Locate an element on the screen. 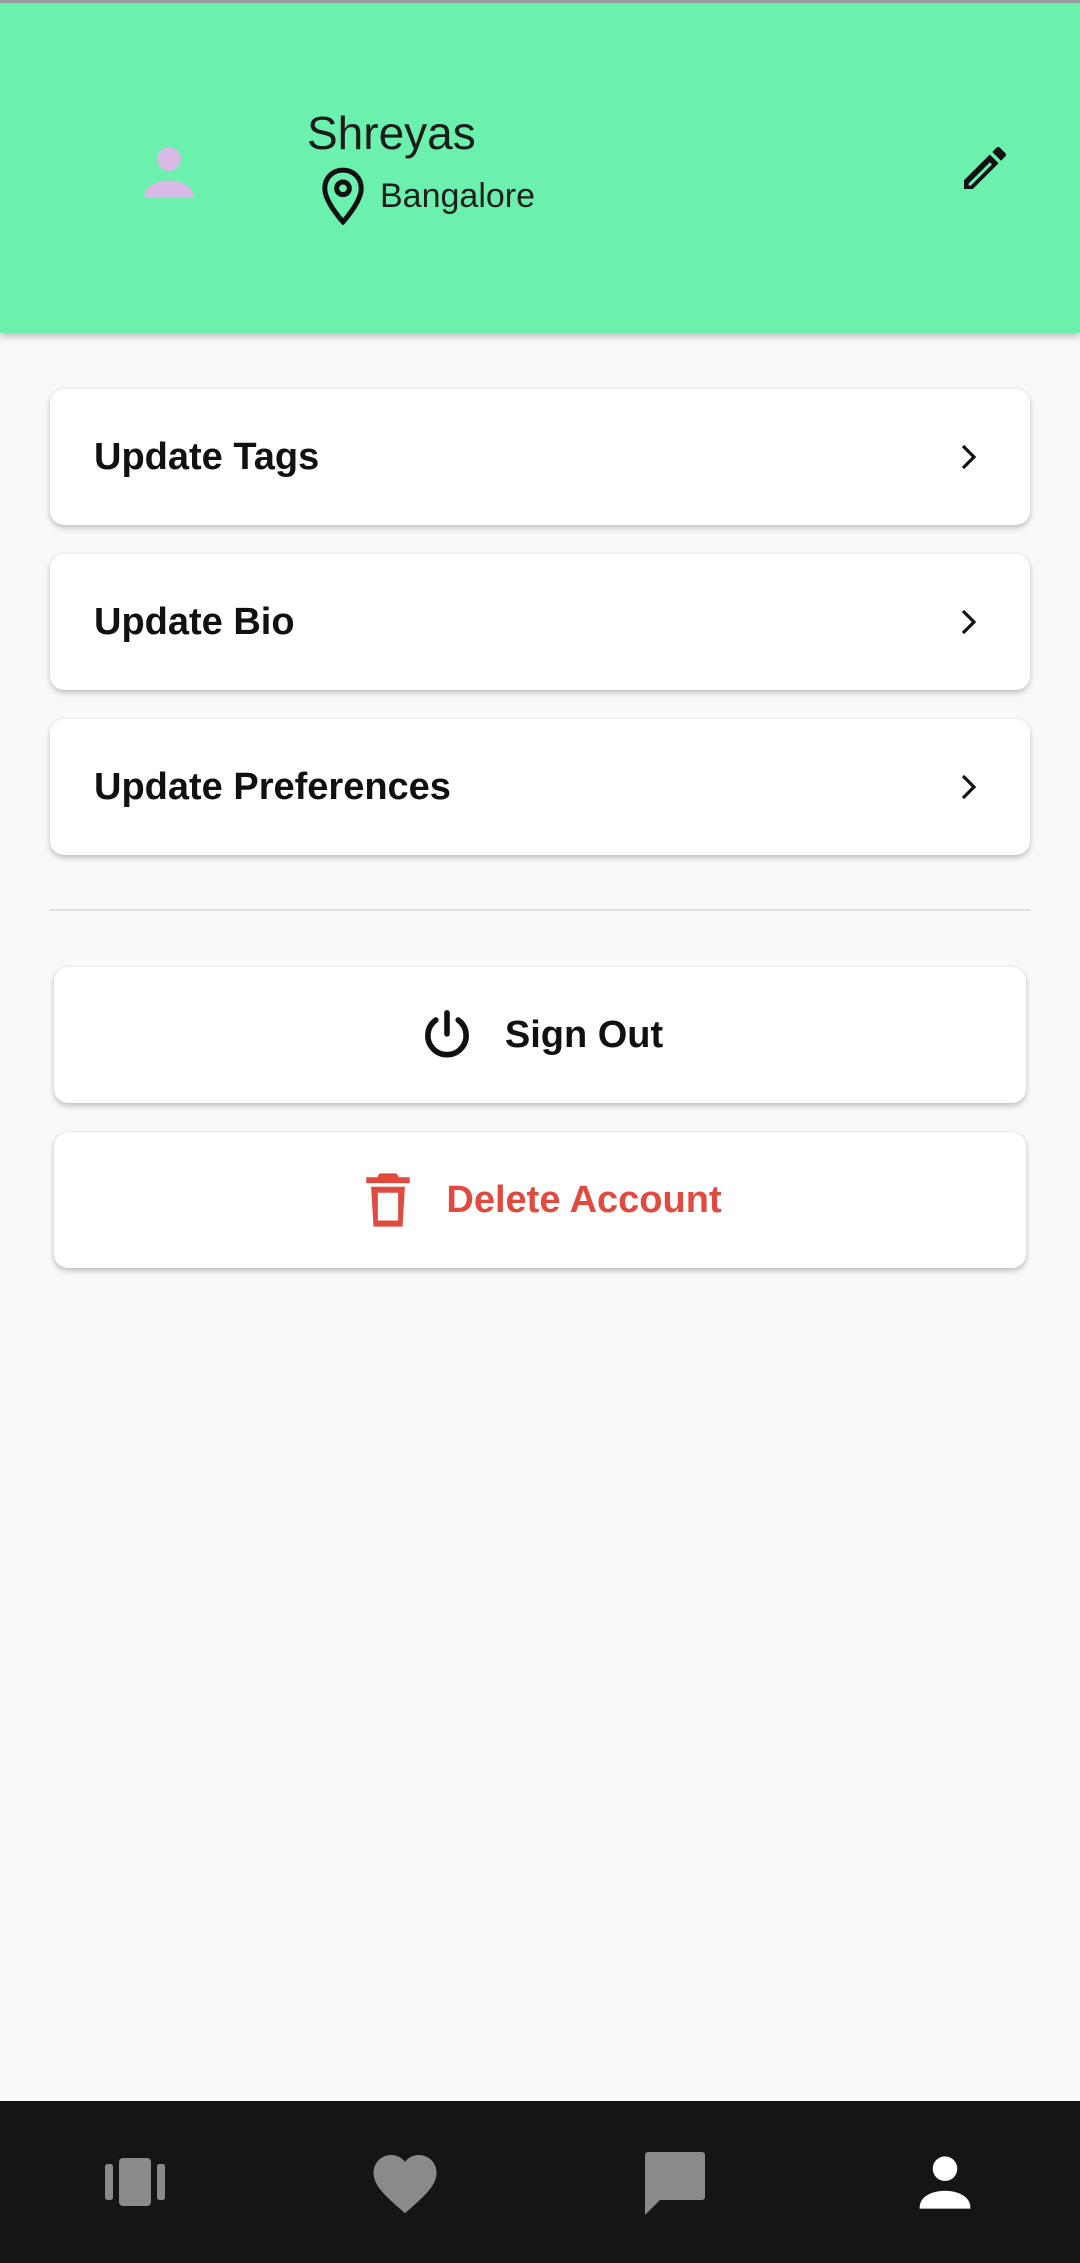  trash-icon is located at coordinates (388, 1200).